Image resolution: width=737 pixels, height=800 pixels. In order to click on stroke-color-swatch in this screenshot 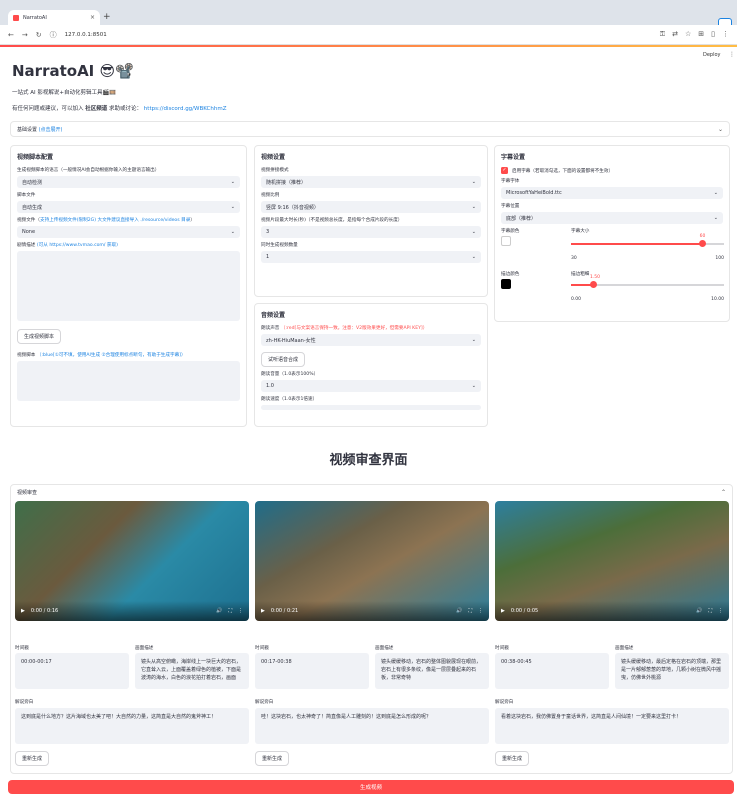, I will do `click(506, 284)`.